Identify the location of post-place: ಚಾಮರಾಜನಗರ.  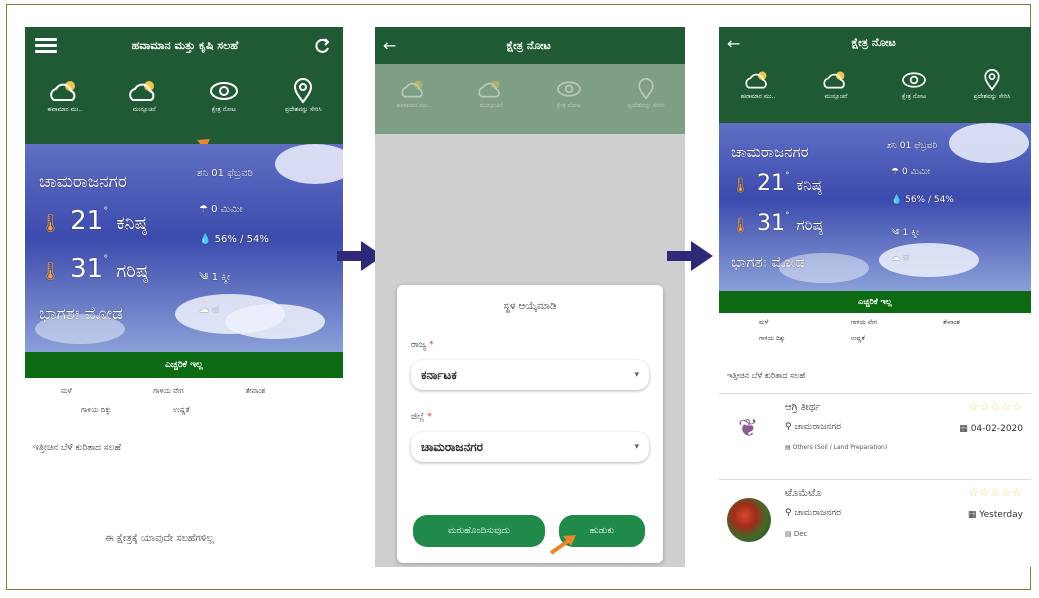
(817, 513).